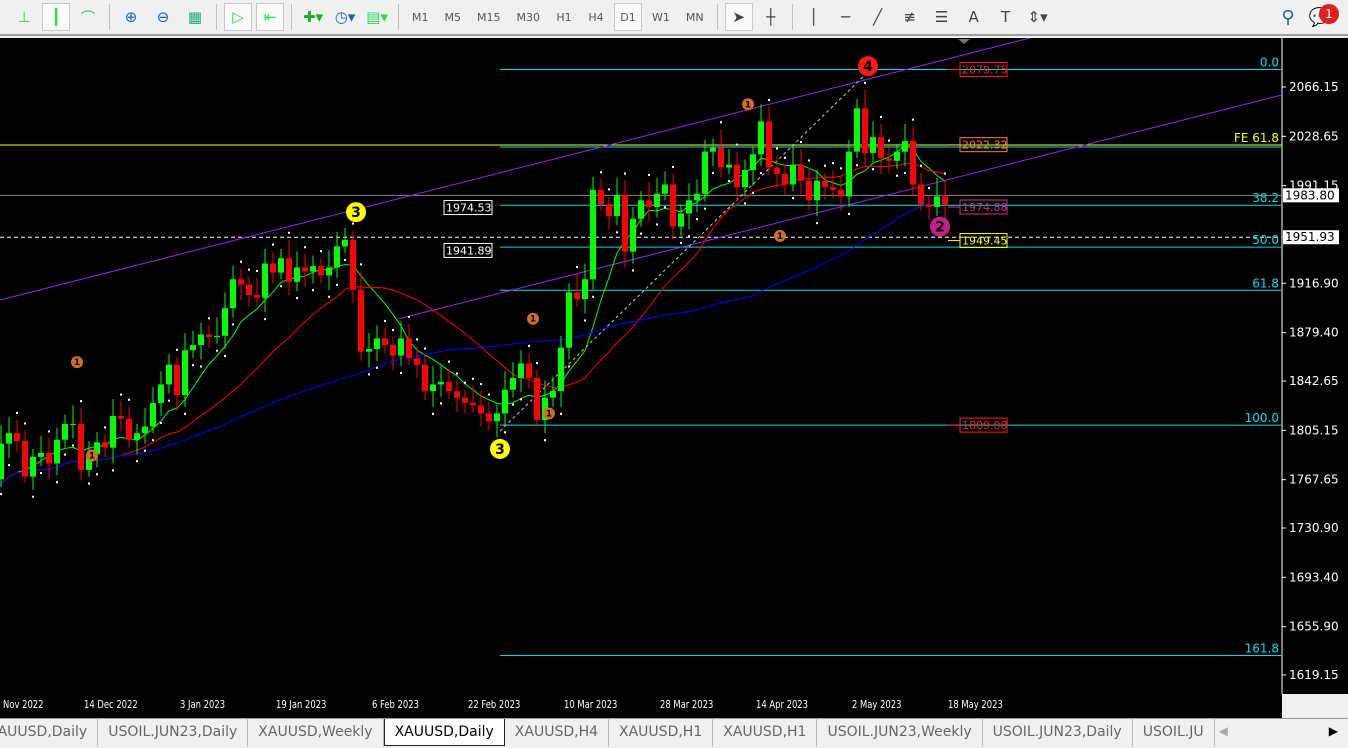  I want to click on vertical-line-tool: │, so click(814, 17).